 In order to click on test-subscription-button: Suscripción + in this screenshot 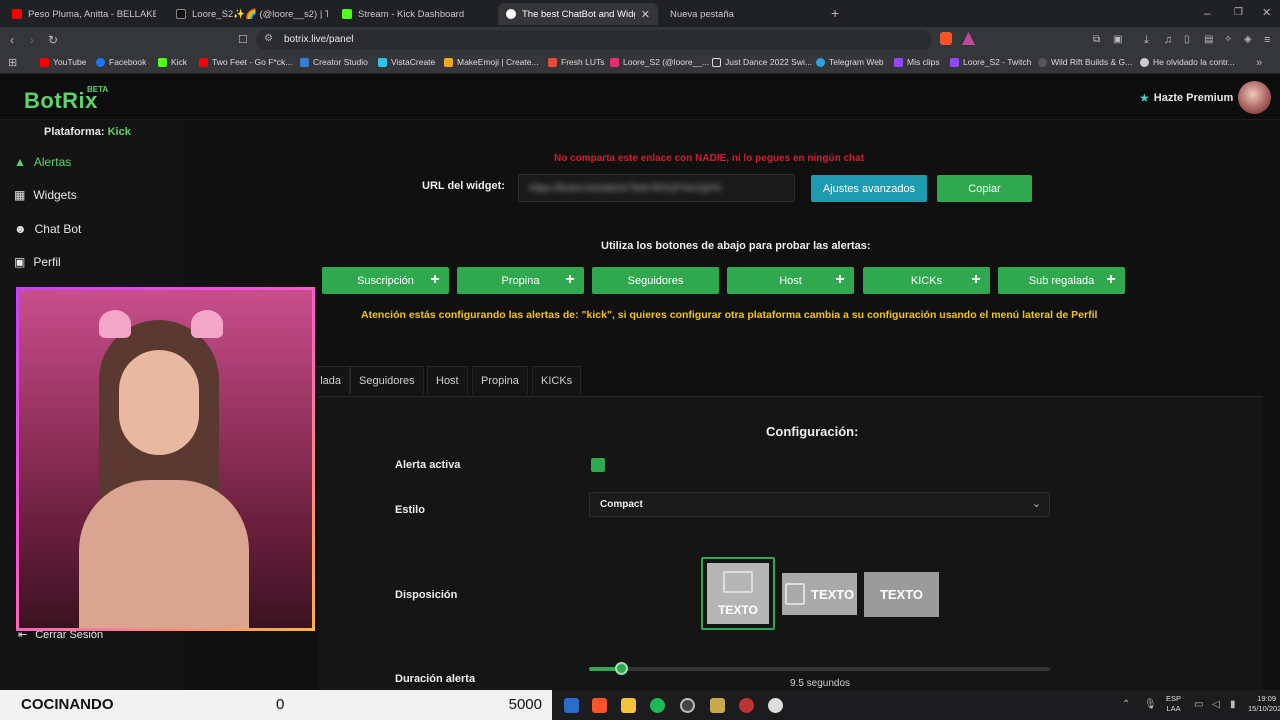, I will do `click(385, 280)`.